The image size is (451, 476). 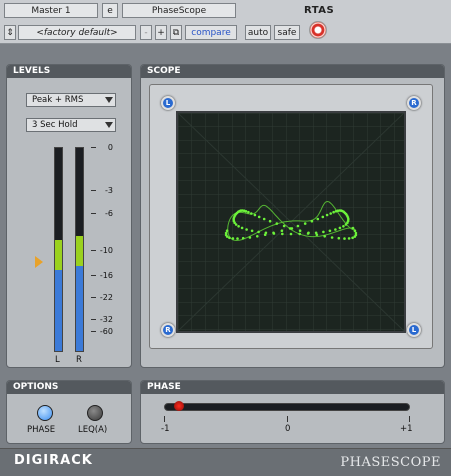 I want to click on left-level-meter, so click(x=58, y=249).